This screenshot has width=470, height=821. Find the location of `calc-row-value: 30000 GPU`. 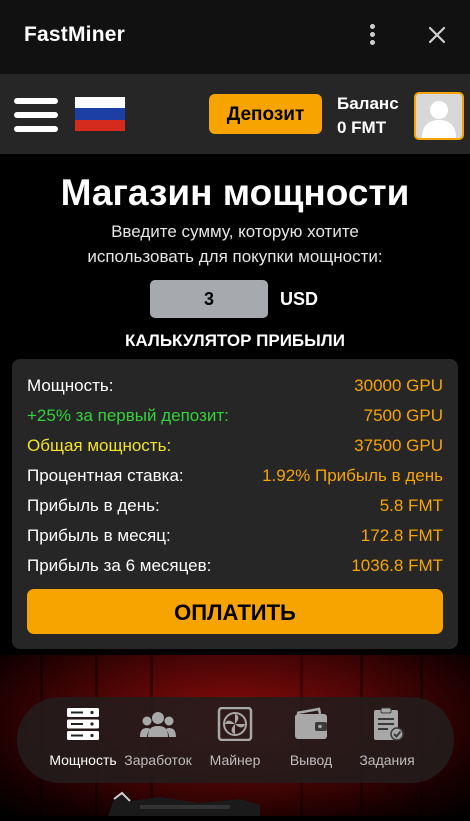

calc-row-value: 30000 GPU is located at coordinates (398, 385).